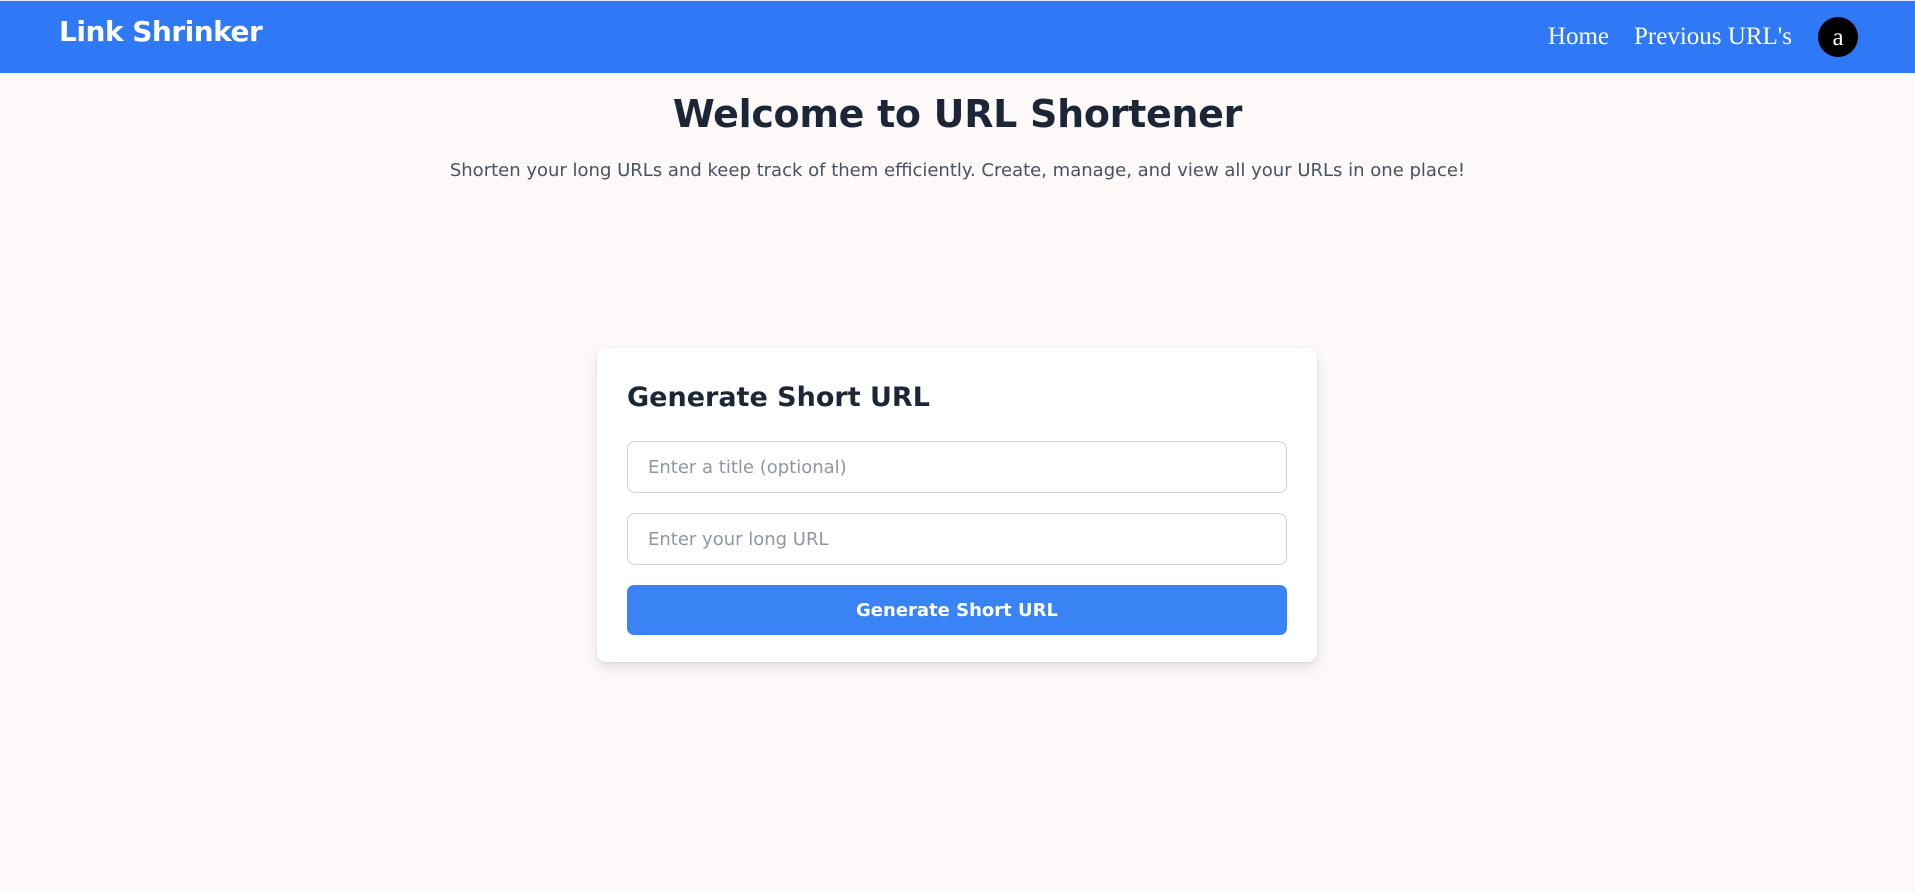 This screenshot has height=892, width=1915. I want to click on page-title: Welcome to URL Shortener, so click(957, 114).